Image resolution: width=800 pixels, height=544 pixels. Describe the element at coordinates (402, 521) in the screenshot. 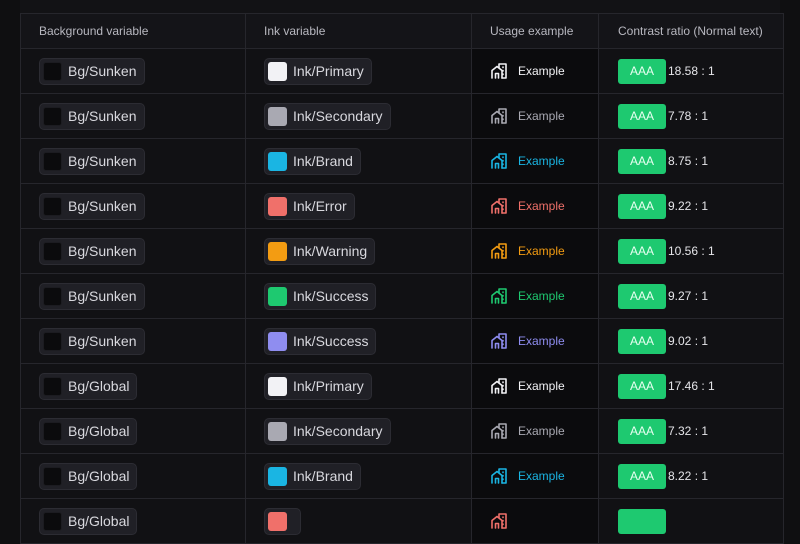

I see `table-row: Bg/Global` at that location.